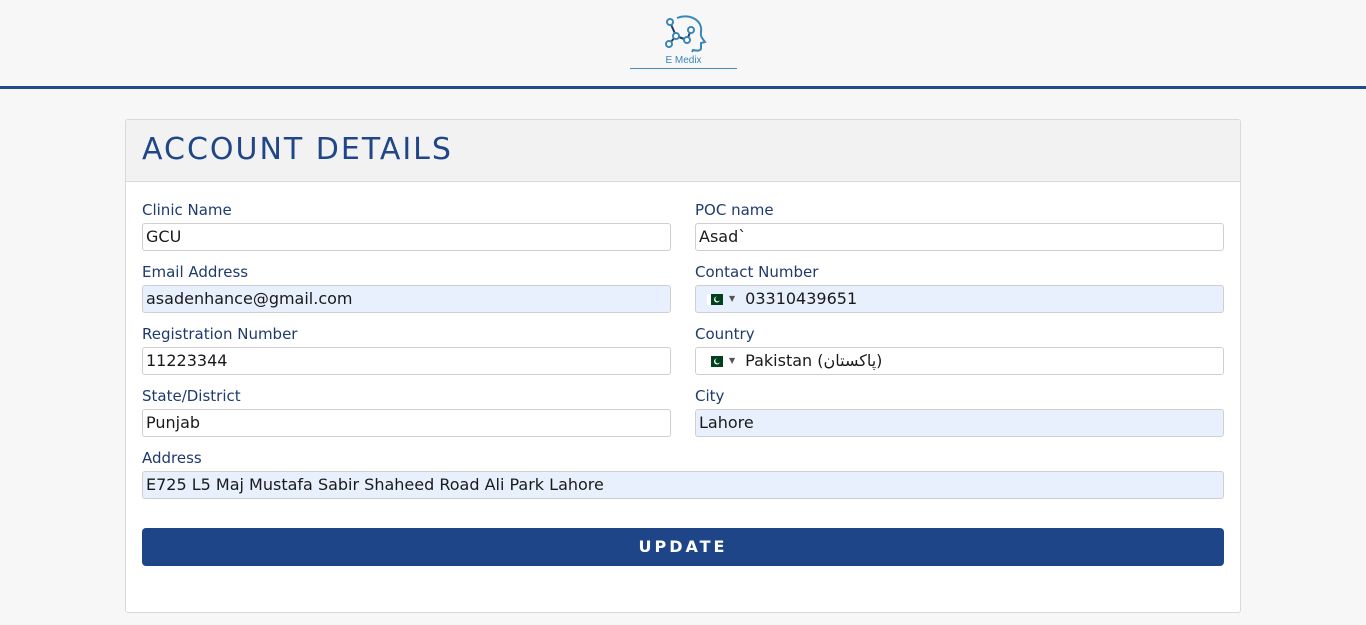  I want to click on poc-name-label: POC name, so click(734, 210).